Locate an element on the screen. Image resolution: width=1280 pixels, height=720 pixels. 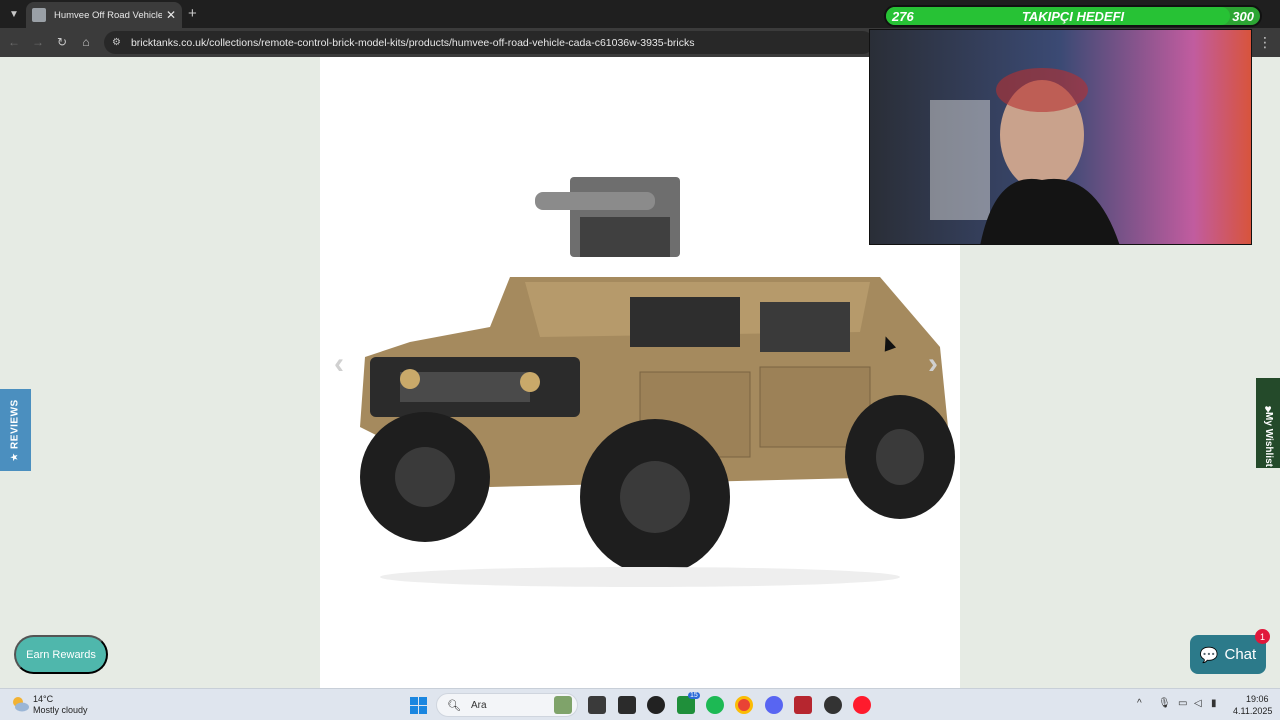
new-tab-icon: + is located at coordinates (192, 13).